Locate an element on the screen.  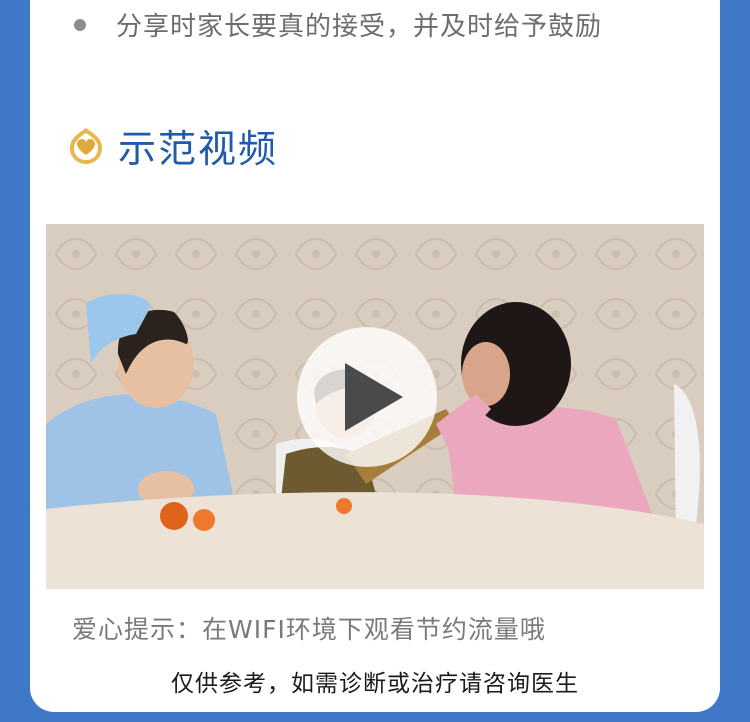
bullet-item: 分享时家长要真的接受，并及时给予鼓励 is located at coordinates (338, 24).